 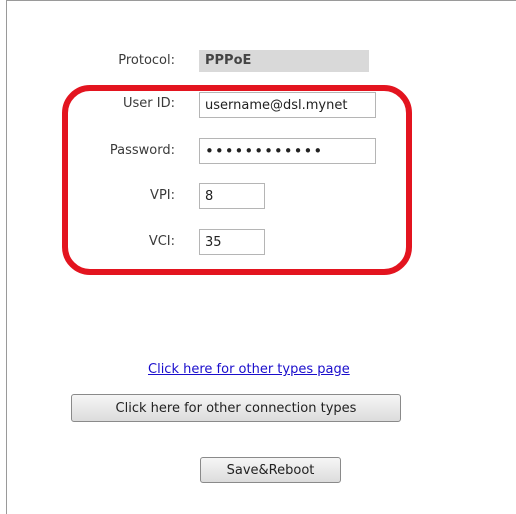 What do you see at coordinates (162, 195) in the screenshot?
I see `vpi-label: VPI:` at bounding box center [162, 195].